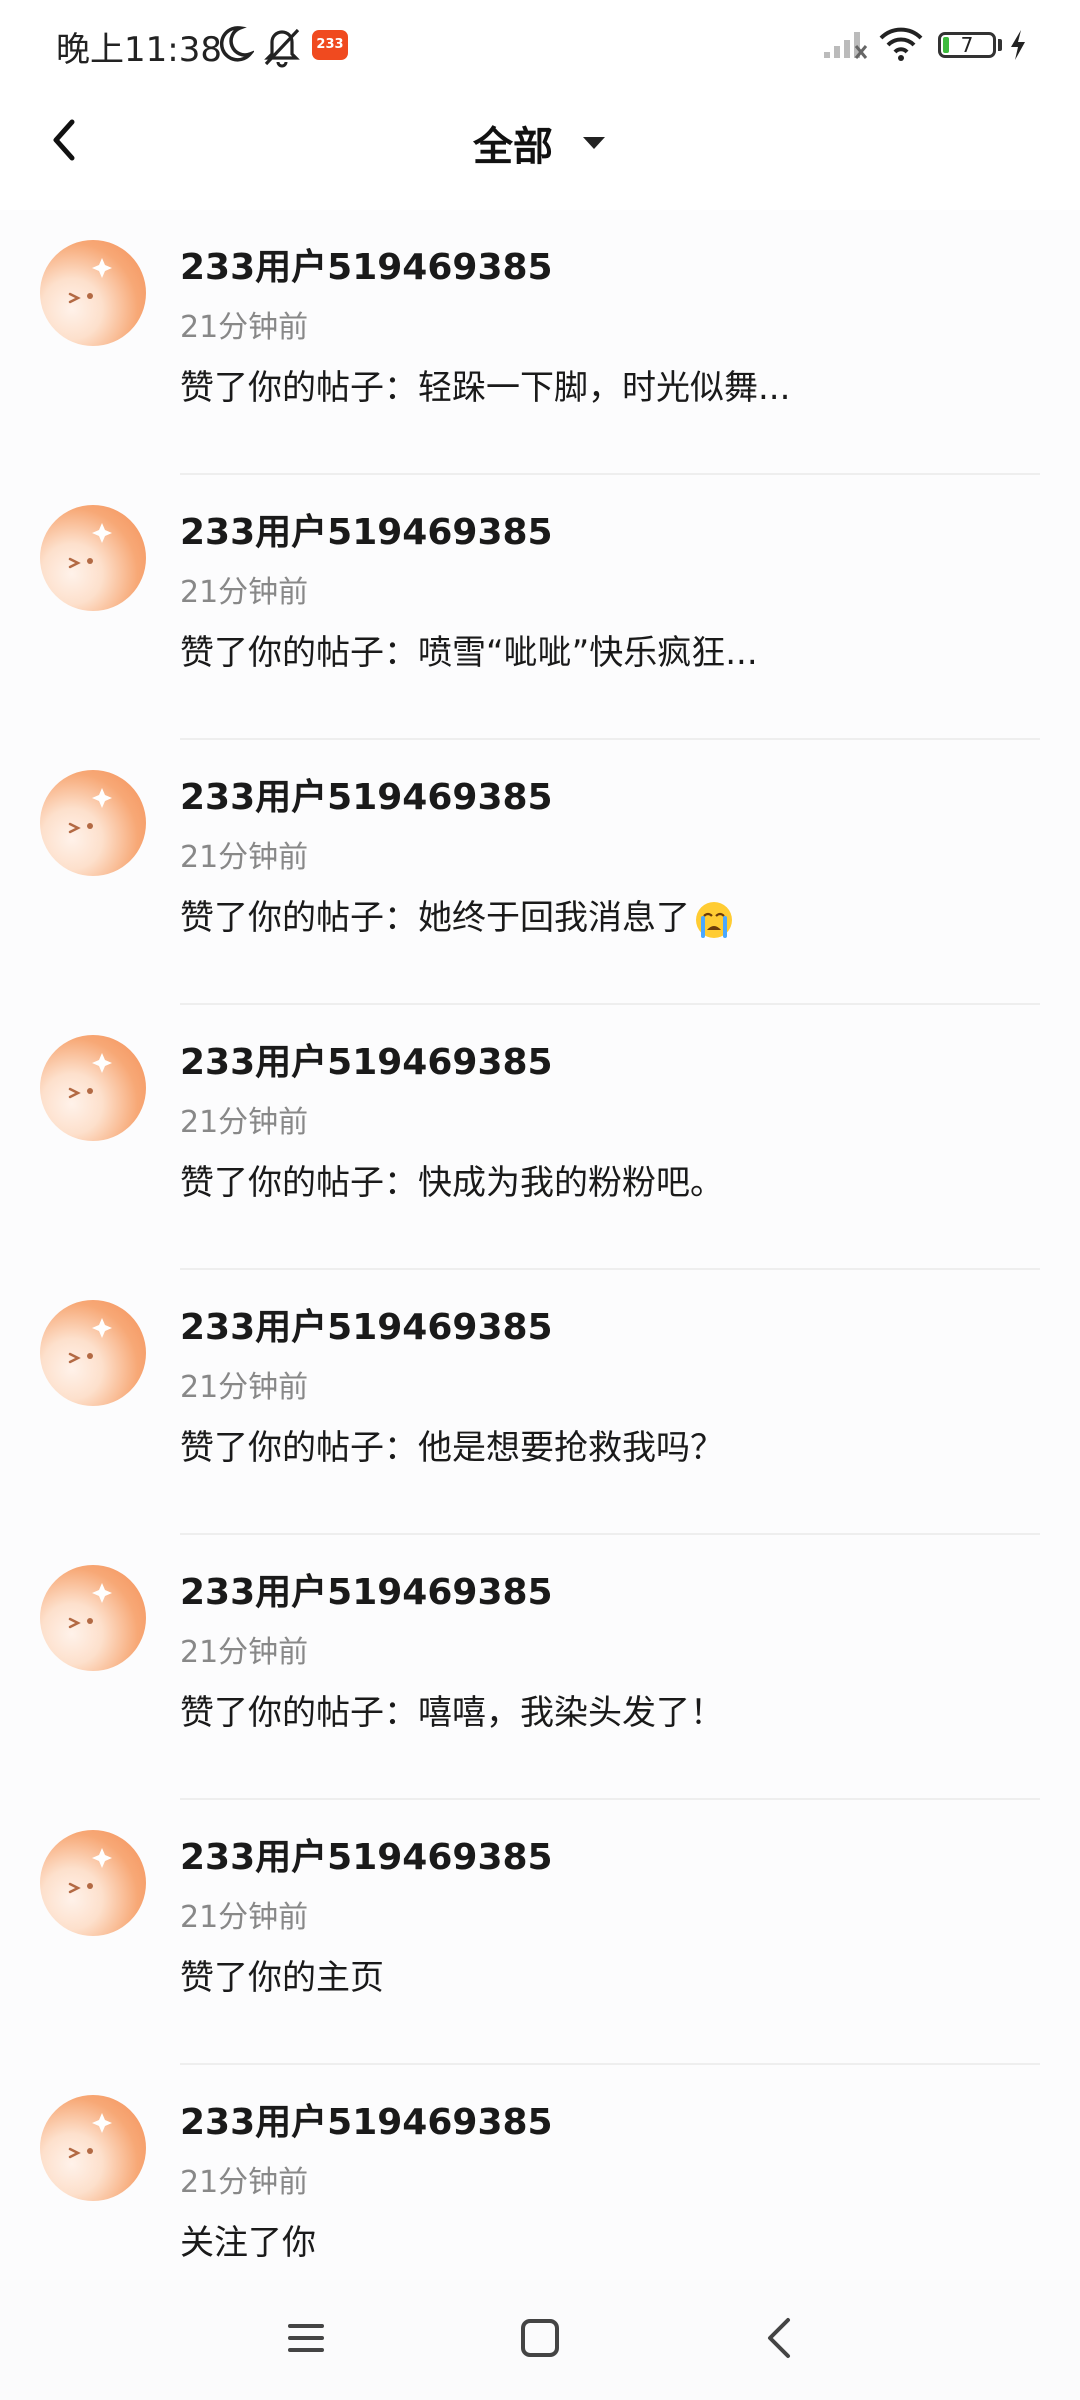 This screenshot has height=2400, width=1080. I want to click on caret-down-icon, so click(593, 143).